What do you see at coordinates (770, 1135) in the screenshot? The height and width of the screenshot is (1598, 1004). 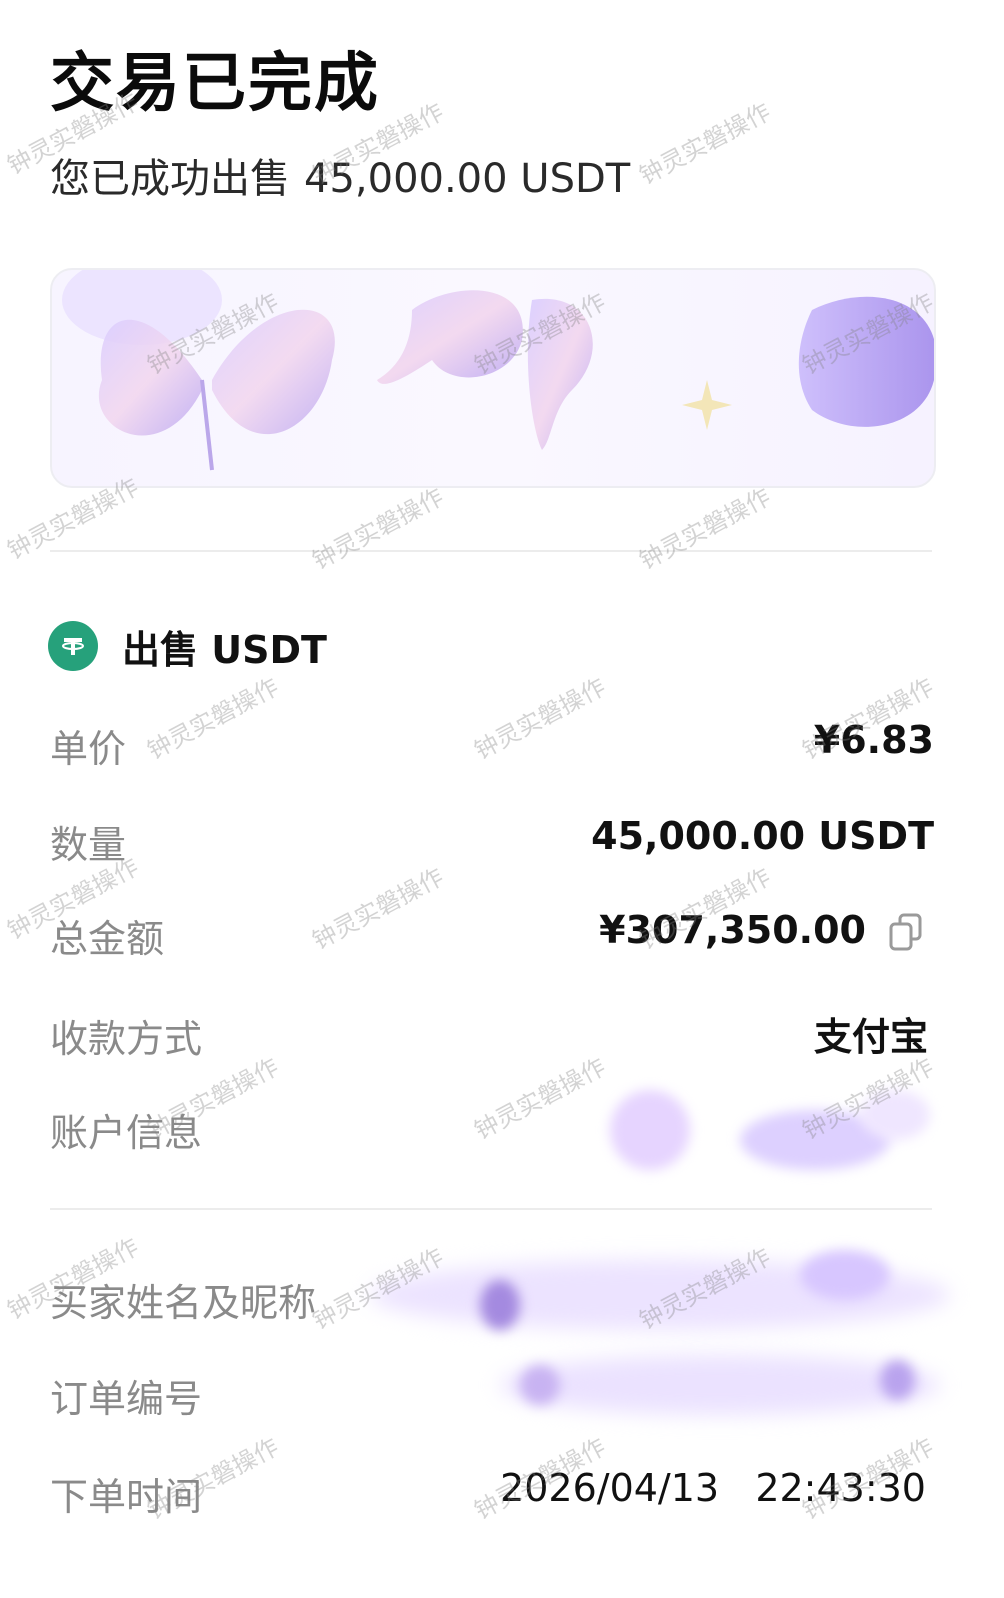 I see `account-info-obscured` at bounding box center [770, 1135].